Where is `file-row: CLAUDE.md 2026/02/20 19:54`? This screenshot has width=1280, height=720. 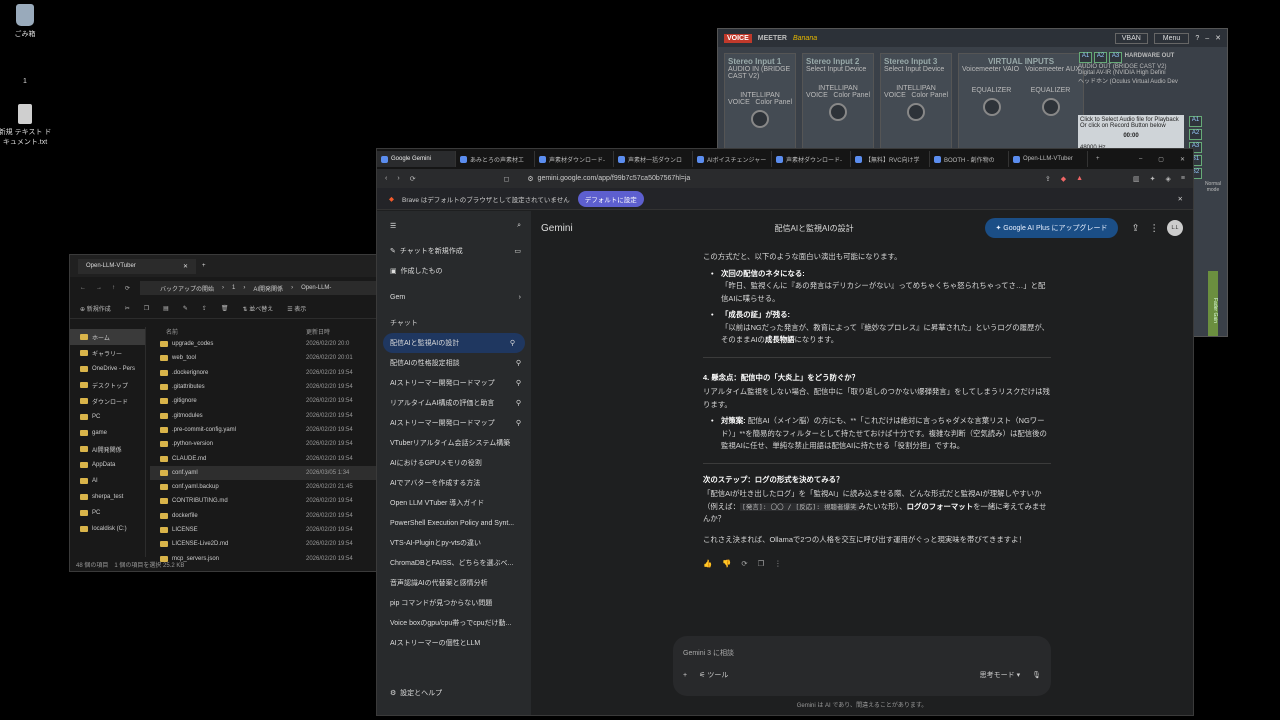 file-row: CLAUDE.md 2026/02/20 19:54 is located at coordinates (263, 458).